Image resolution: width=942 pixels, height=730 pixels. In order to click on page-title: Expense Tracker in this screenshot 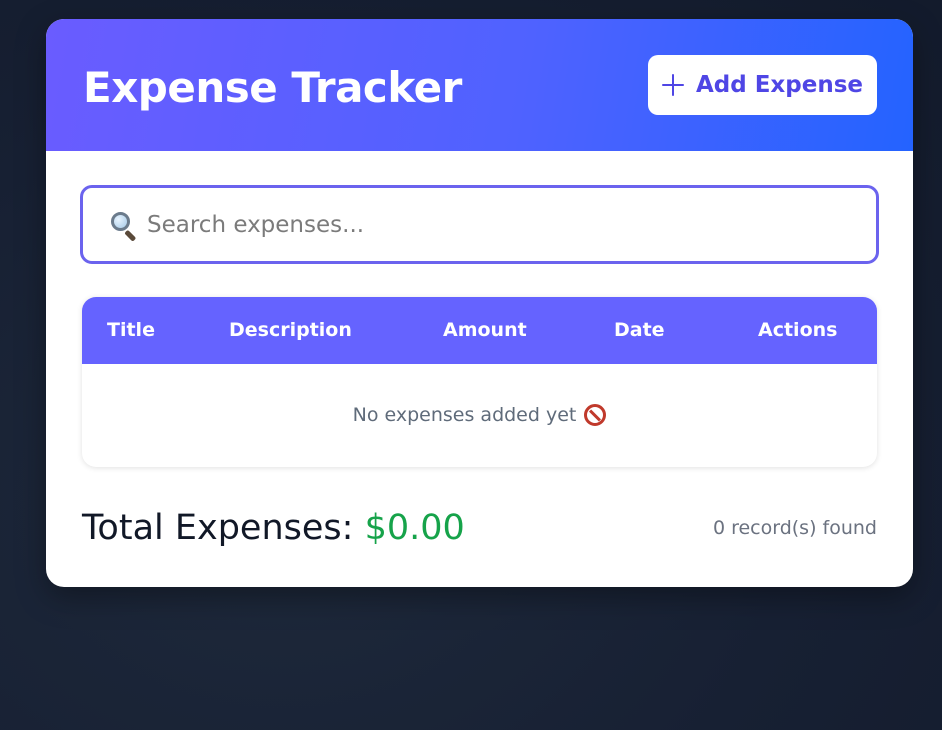, I will do `click(272, 87)`.